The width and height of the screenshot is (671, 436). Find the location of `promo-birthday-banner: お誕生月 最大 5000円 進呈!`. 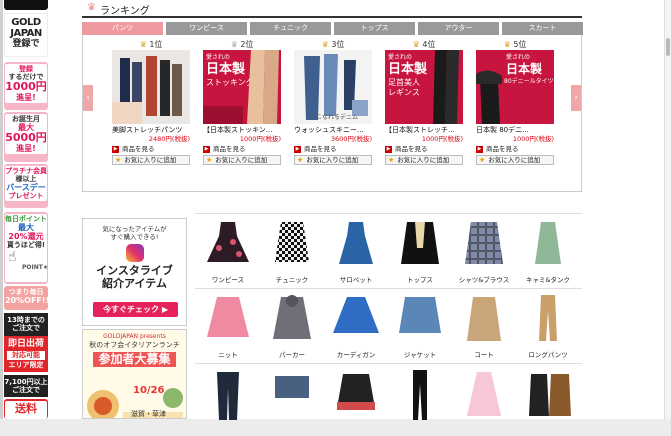

promo-birthday-banner: お誕生月 最大 5000円 進呈! is located at coordinates (26, 137).